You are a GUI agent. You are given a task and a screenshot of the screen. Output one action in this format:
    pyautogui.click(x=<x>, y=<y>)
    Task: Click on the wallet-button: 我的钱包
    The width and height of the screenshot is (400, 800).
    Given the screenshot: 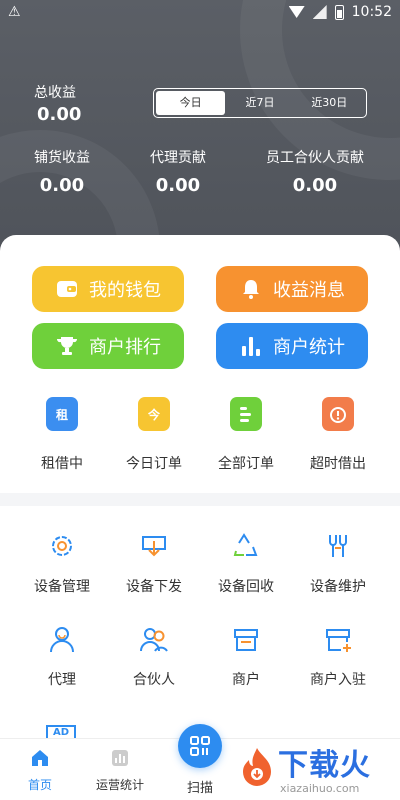 What is the action you would take?
    pyautogui.click(x=108, y=289)
    